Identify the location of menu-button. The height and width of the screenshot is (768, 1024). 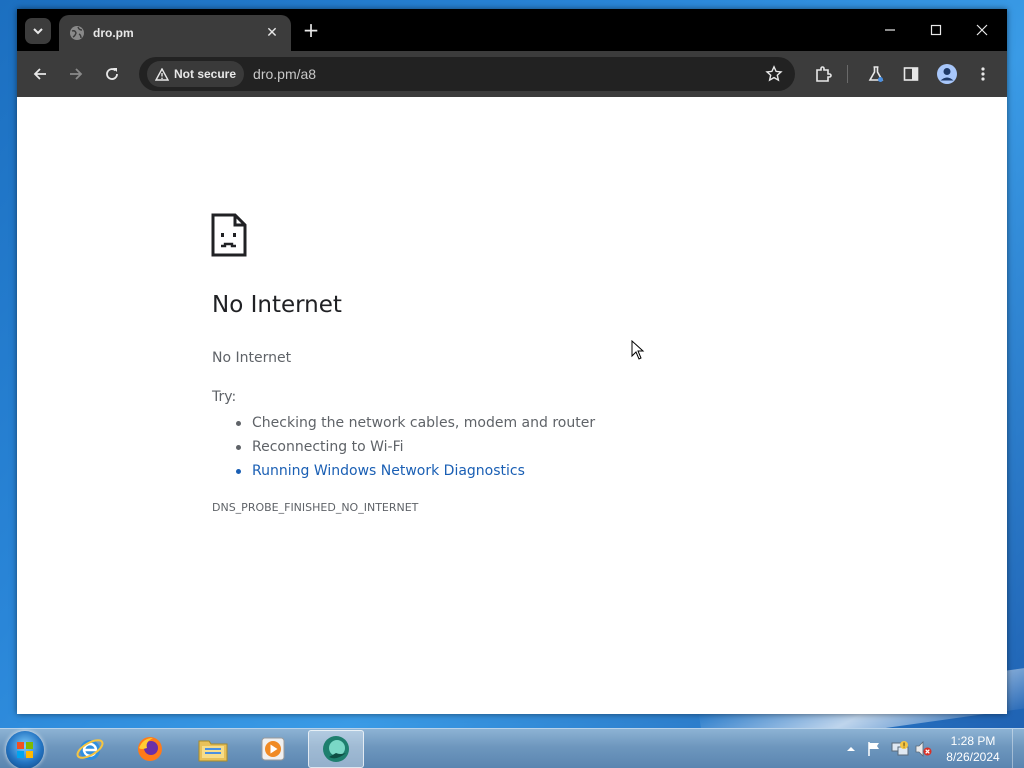
(983, 74).